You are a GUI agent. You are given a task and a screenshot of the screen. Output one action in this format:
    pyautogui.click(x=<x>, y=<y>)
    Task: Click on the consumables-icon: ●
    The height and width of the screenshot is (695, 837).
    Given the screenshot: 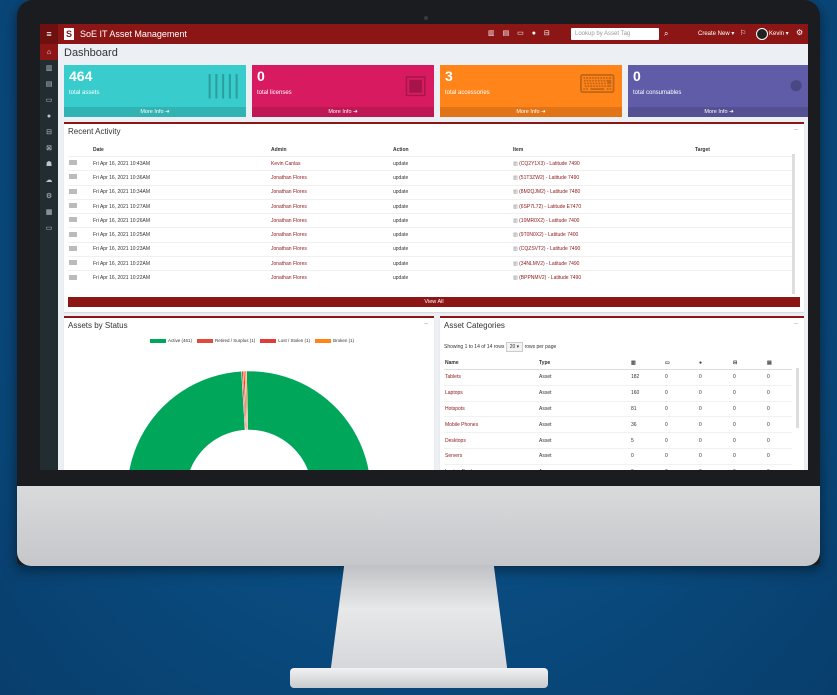 What is the action you would take?
    pyautogui.click(x=49, y=116)
    